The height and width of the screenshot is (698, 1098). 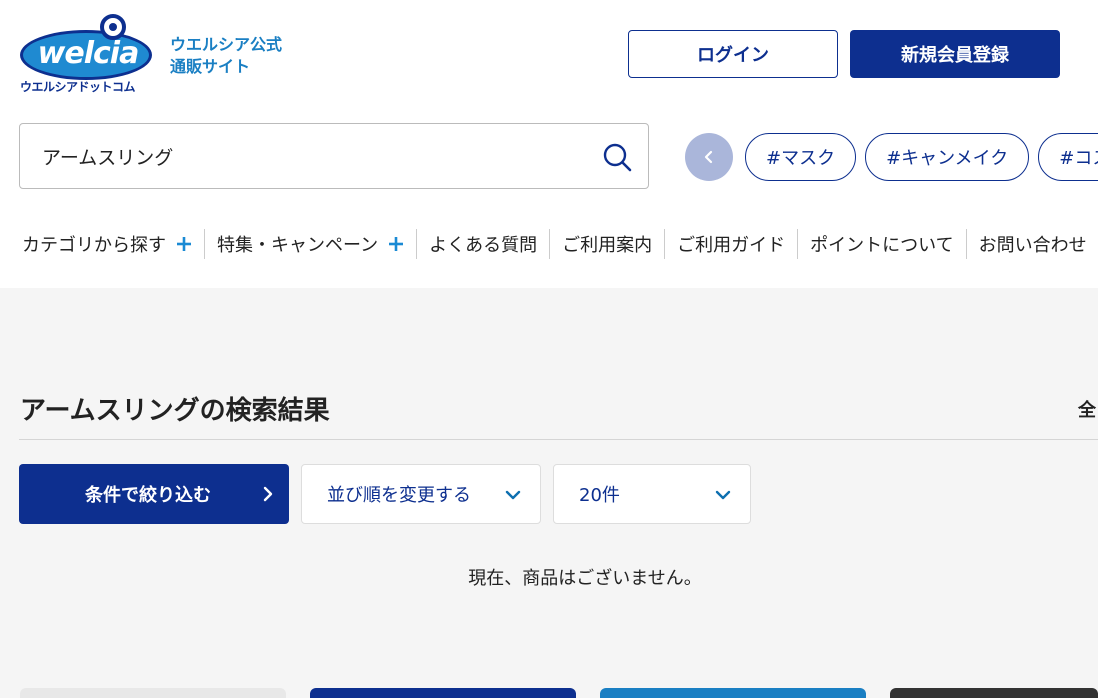 I want to click on site-name-line2: 通販サイト, so click(x=210, y=66).